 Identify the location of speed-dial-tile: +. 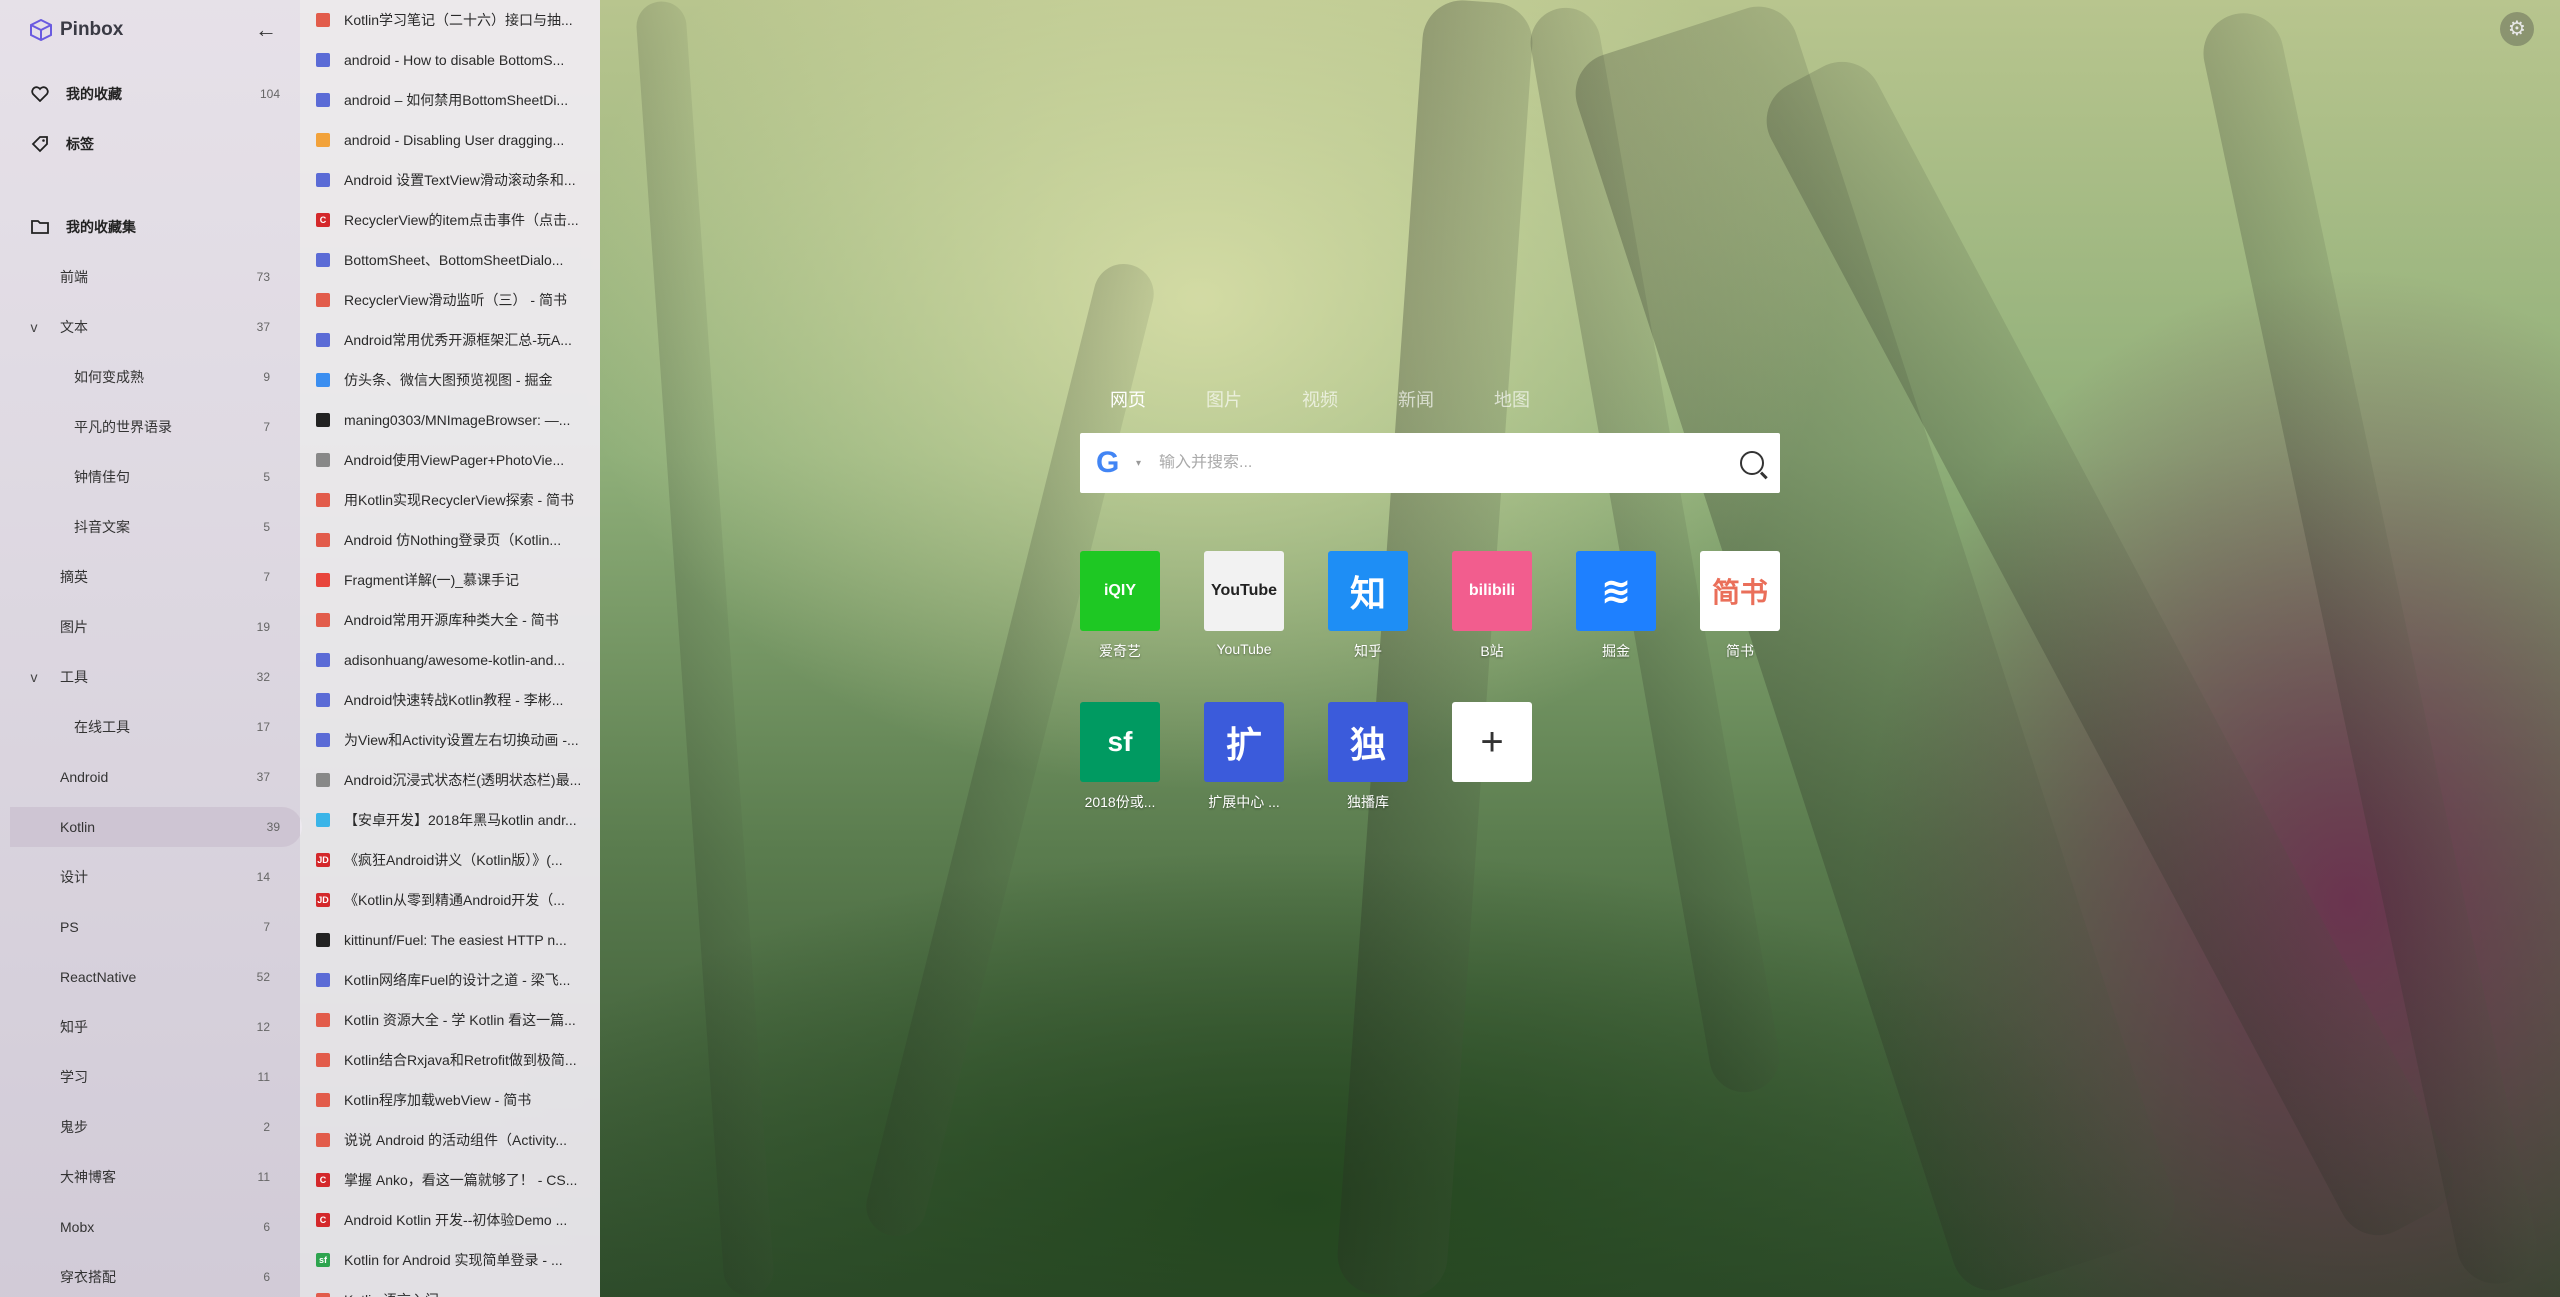
(1492, 747).